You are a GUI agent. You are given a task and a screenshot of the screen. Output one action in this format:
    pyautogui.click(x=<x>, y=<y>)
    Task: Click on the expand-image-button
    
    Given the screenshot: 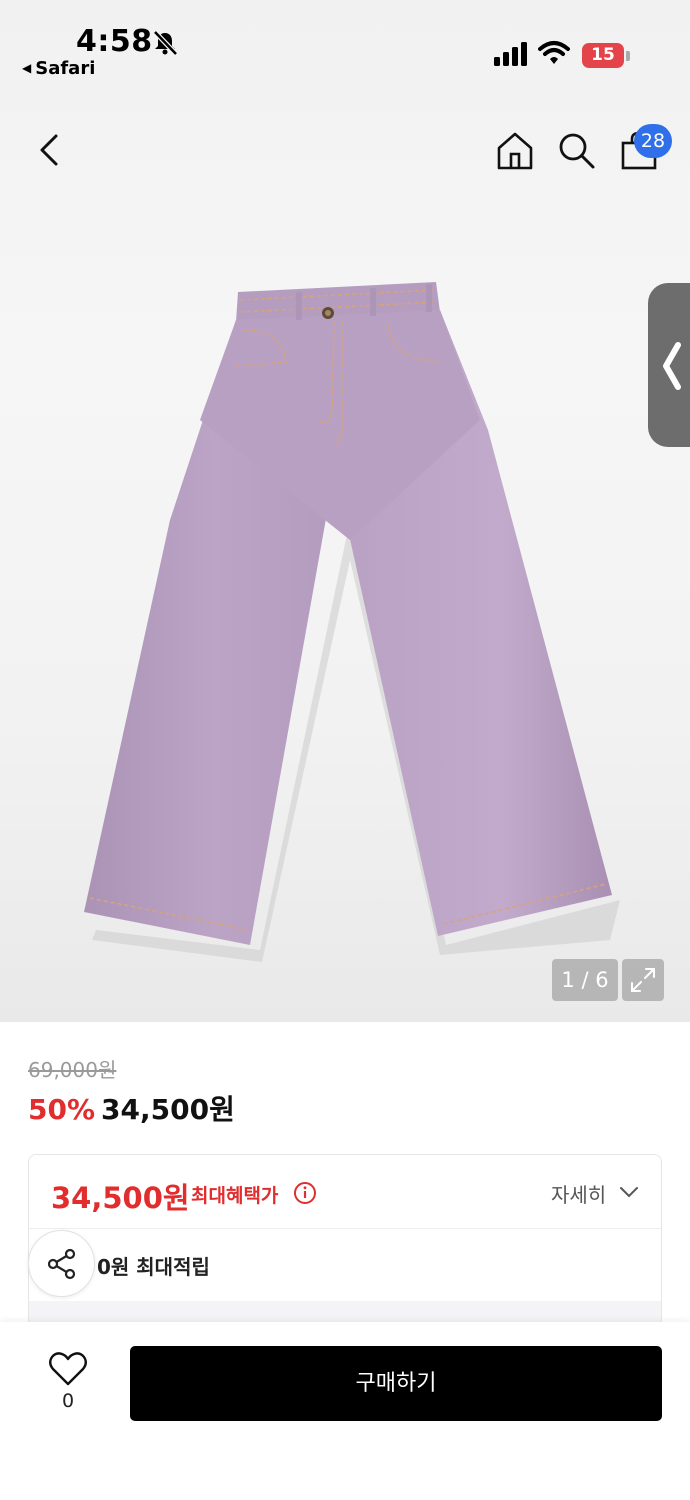 What is the action you would take?
    pyautogui.click(x=643, y=980)
    